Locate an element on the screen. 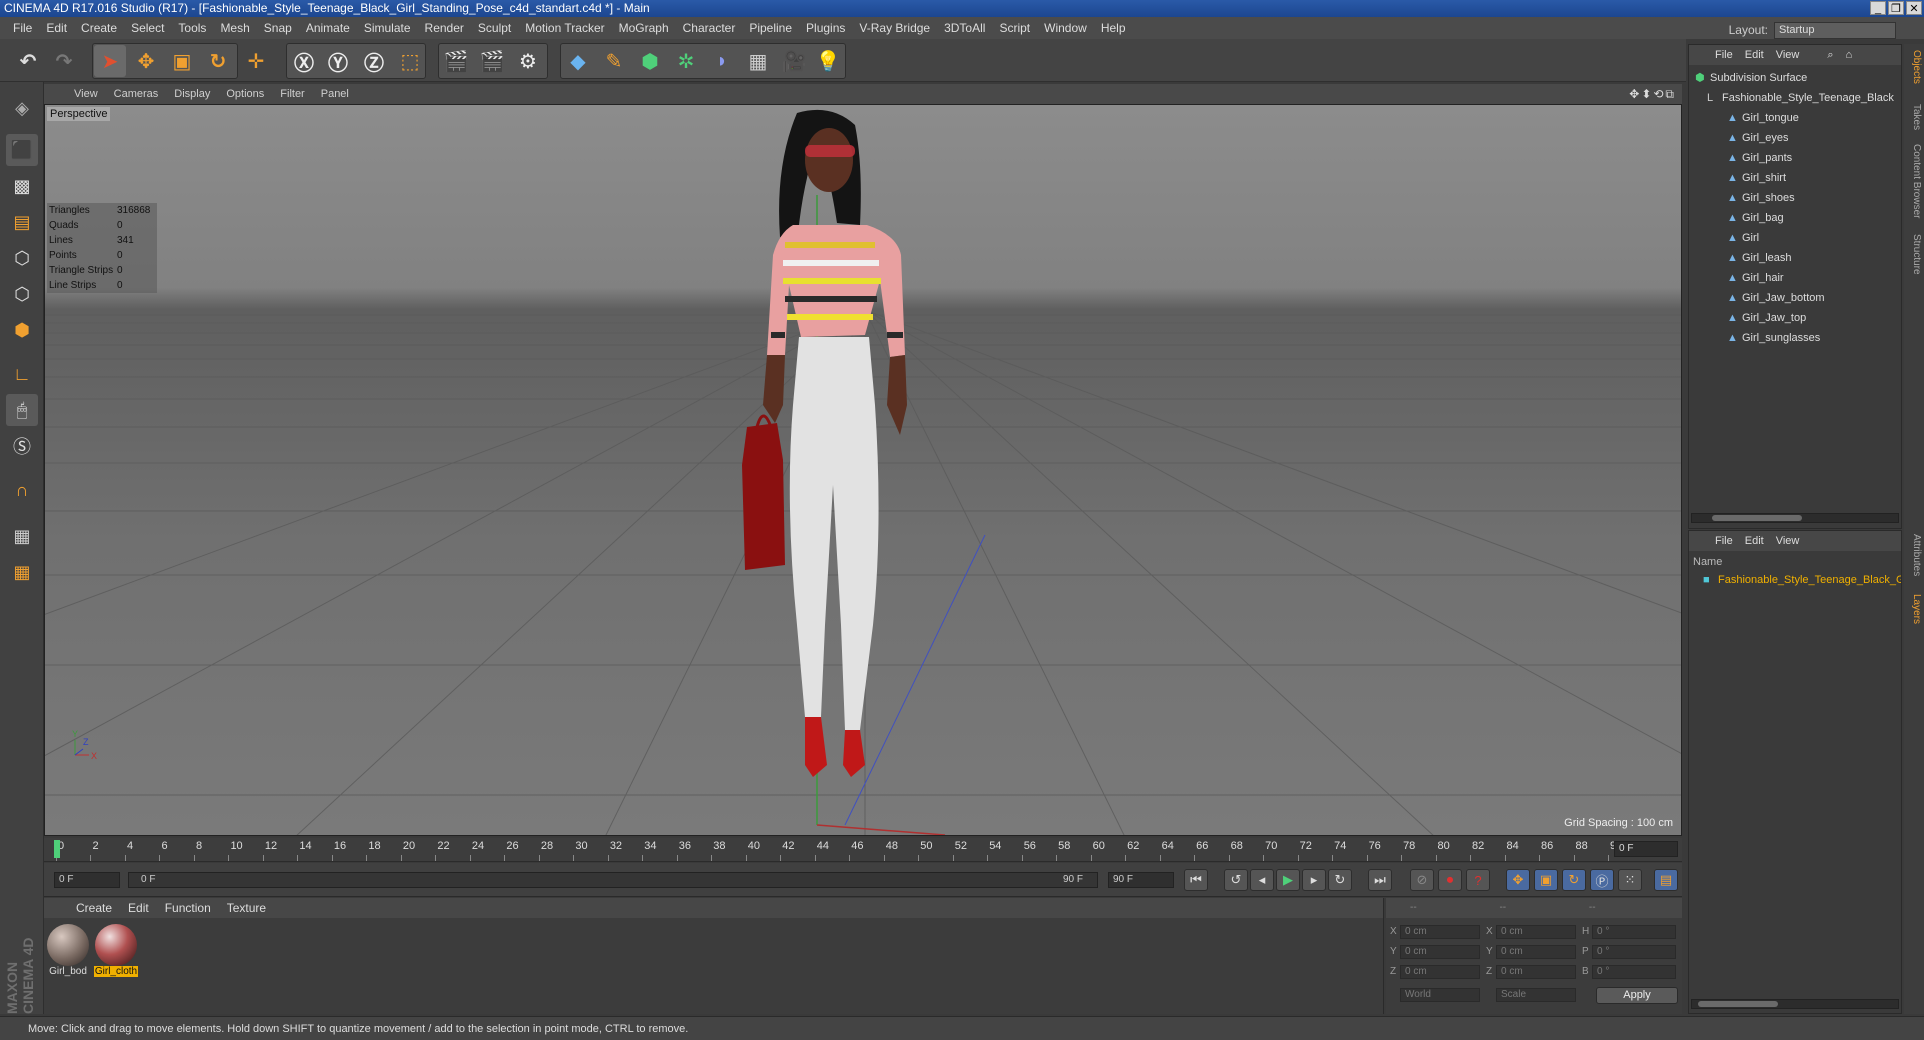 The image size is (1924, 1040). coordinate-system-icon: ⬚ is located at coordinates (410, 61).